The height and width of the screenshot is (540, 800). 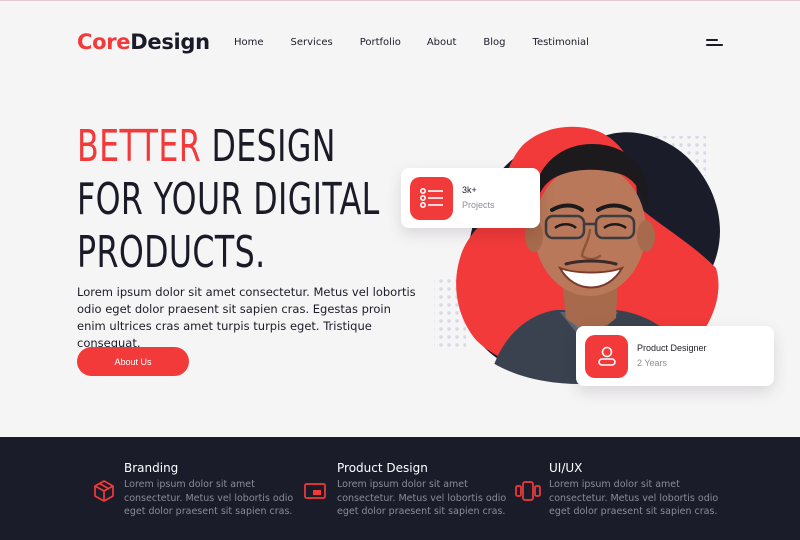 What do you see at coordinates (133, 361) in the screenshot?
I see `about-us-button: About Us` at bounding box center [133, 361].